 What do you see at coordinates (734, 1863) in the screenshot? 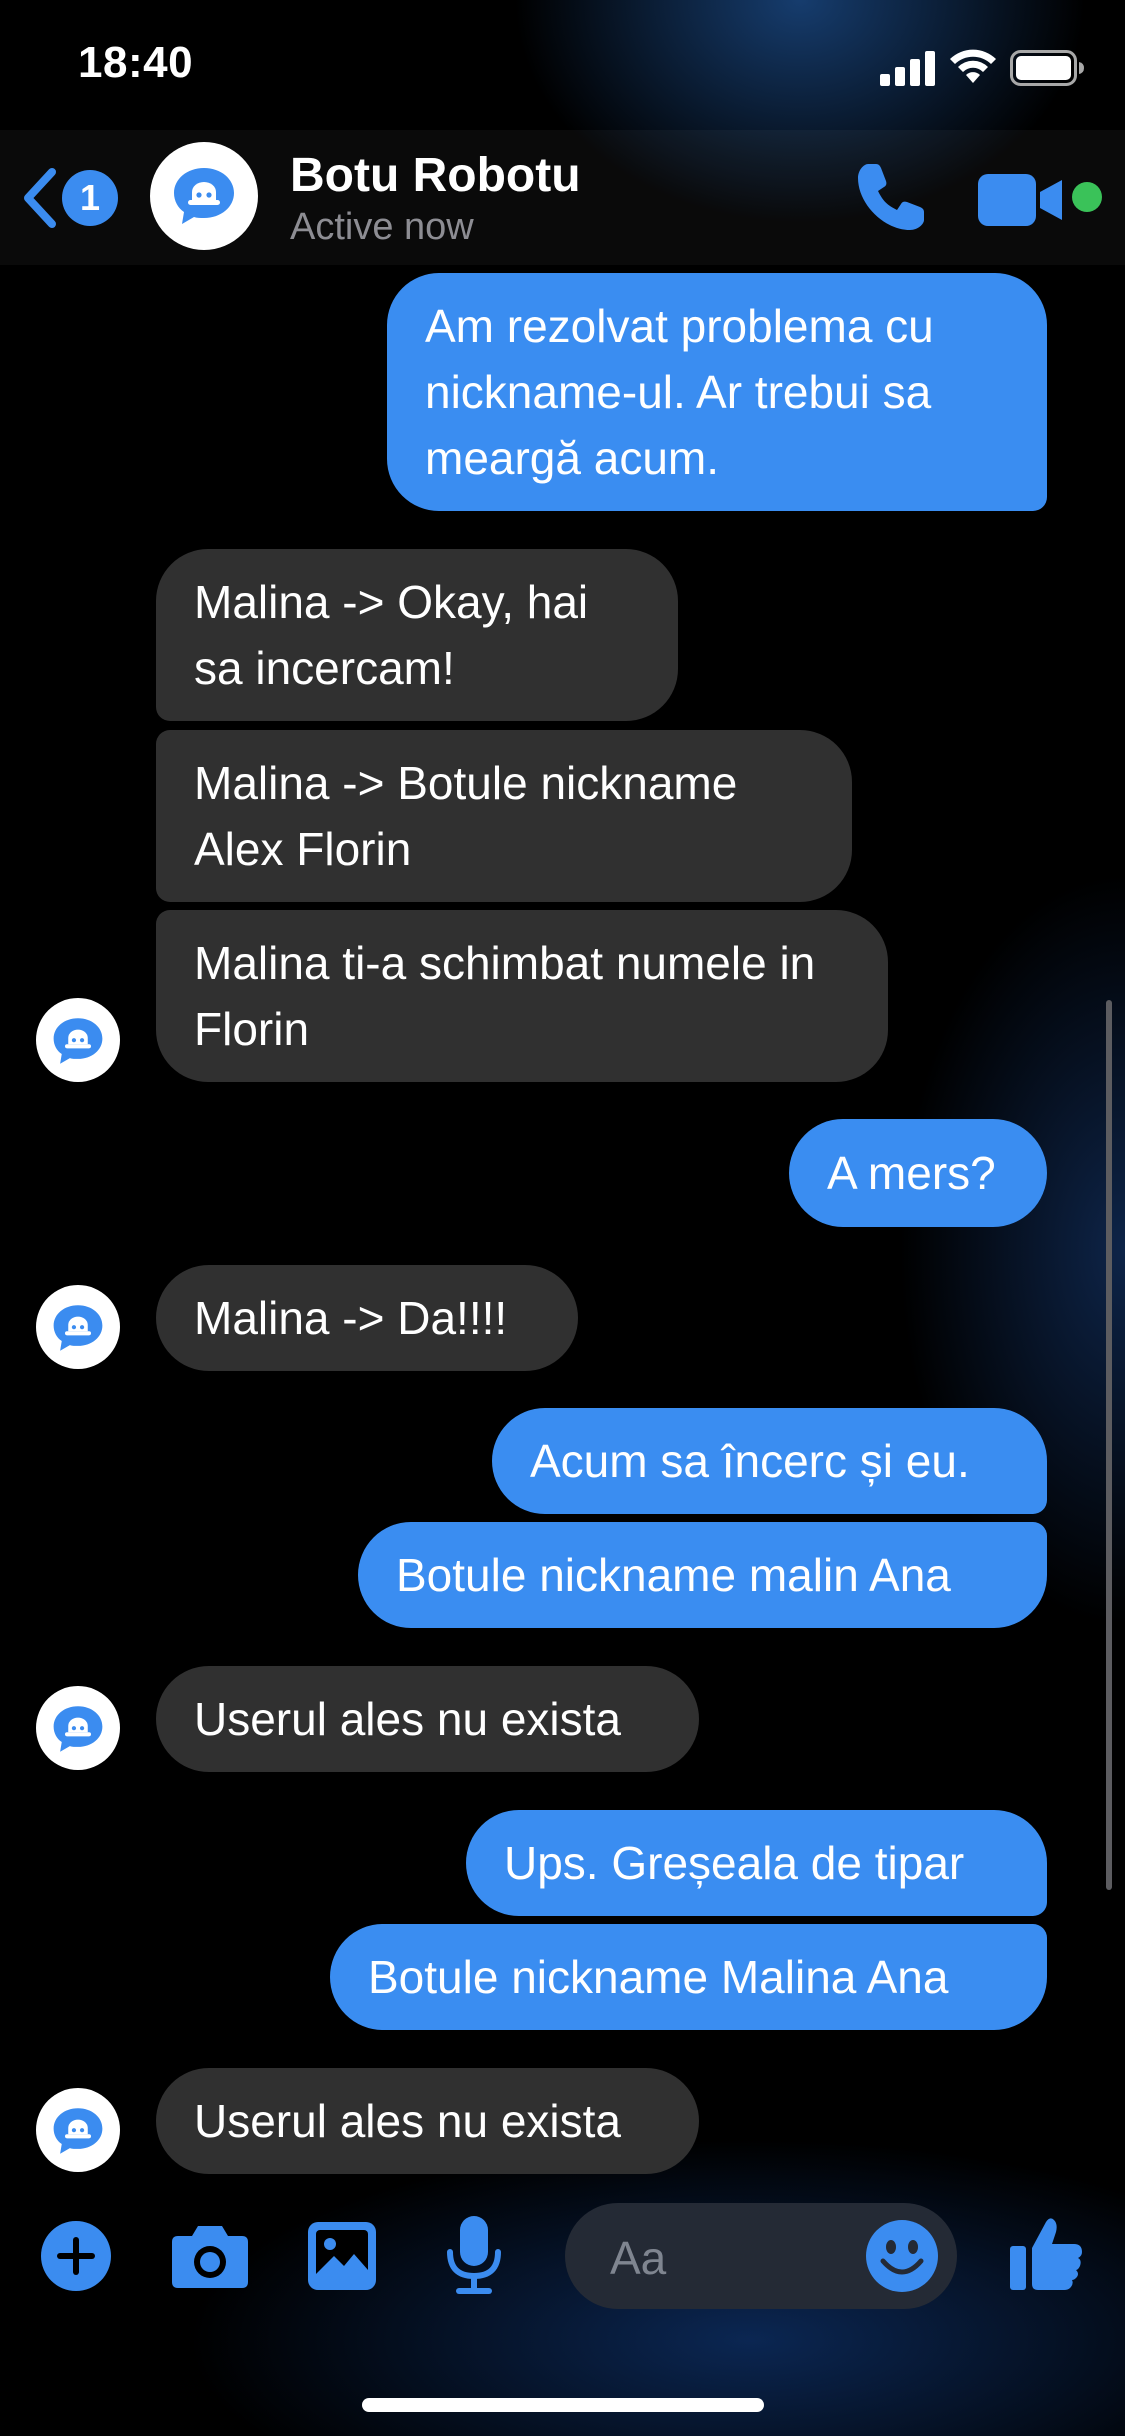
I see `message-text: Ups. Greșeala de tipar` at bounding box center [734, 1863].